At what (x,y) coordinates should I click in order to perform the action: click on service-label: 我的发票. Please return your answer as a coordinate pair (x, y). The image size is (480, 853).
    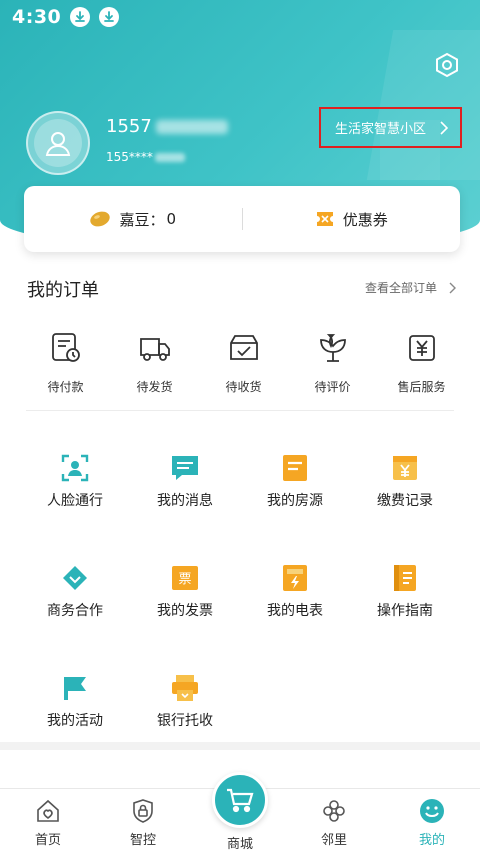
    Looking at the image, I should click on (185, 611).